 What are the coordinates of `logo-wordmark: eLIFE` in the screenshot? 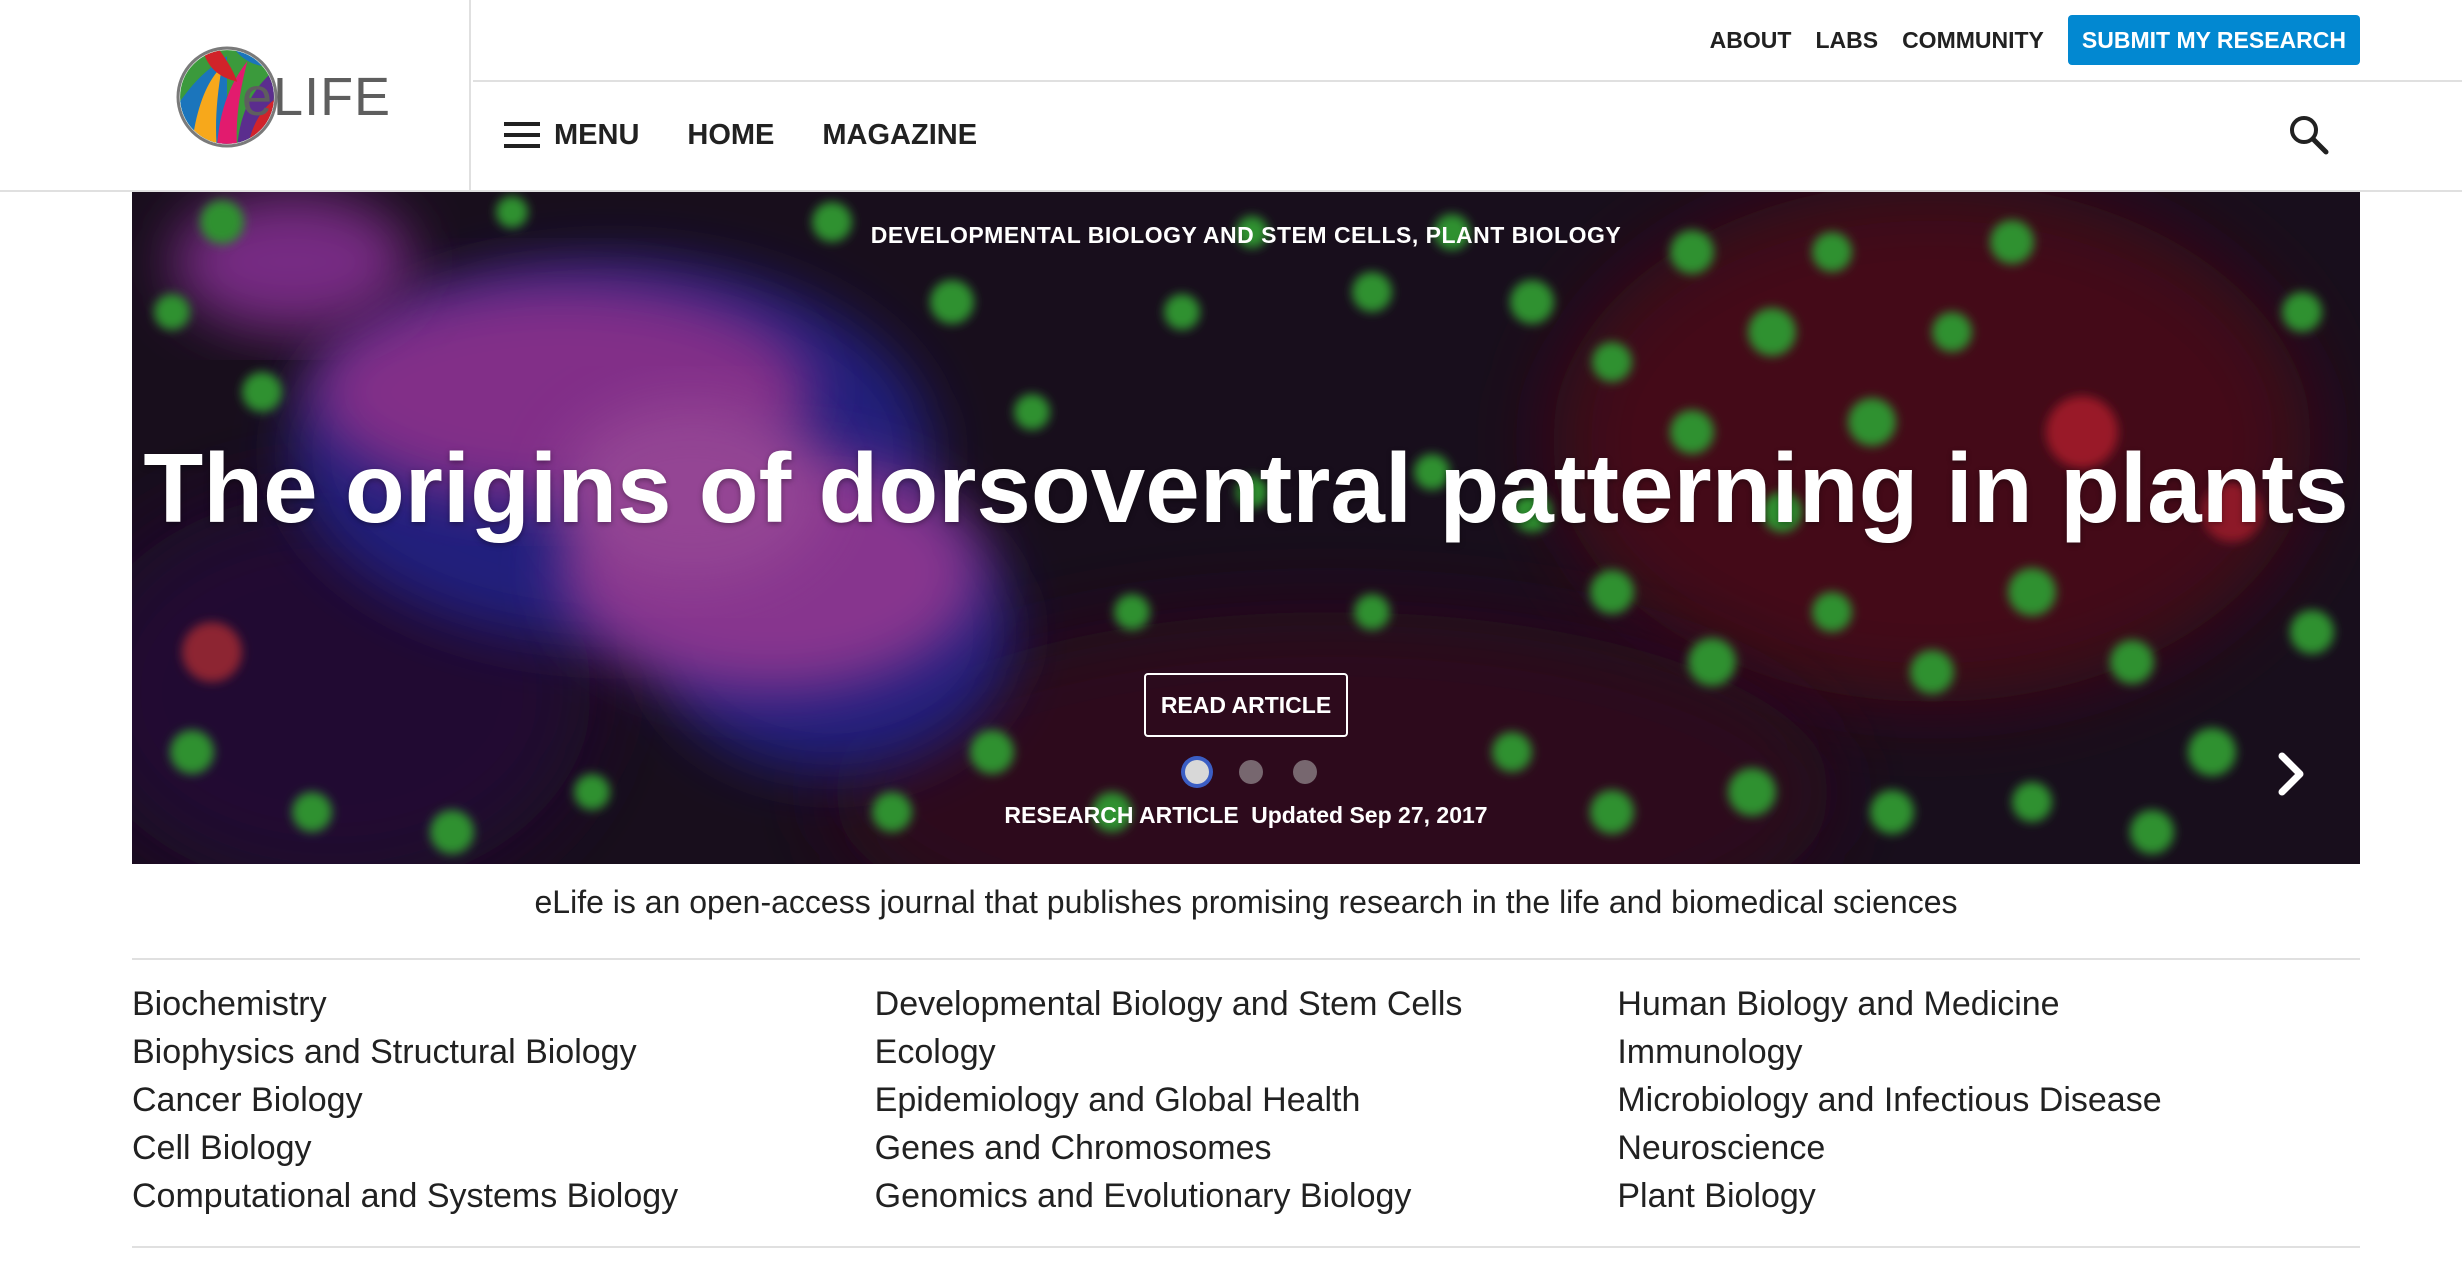 It's located at (317, 97).